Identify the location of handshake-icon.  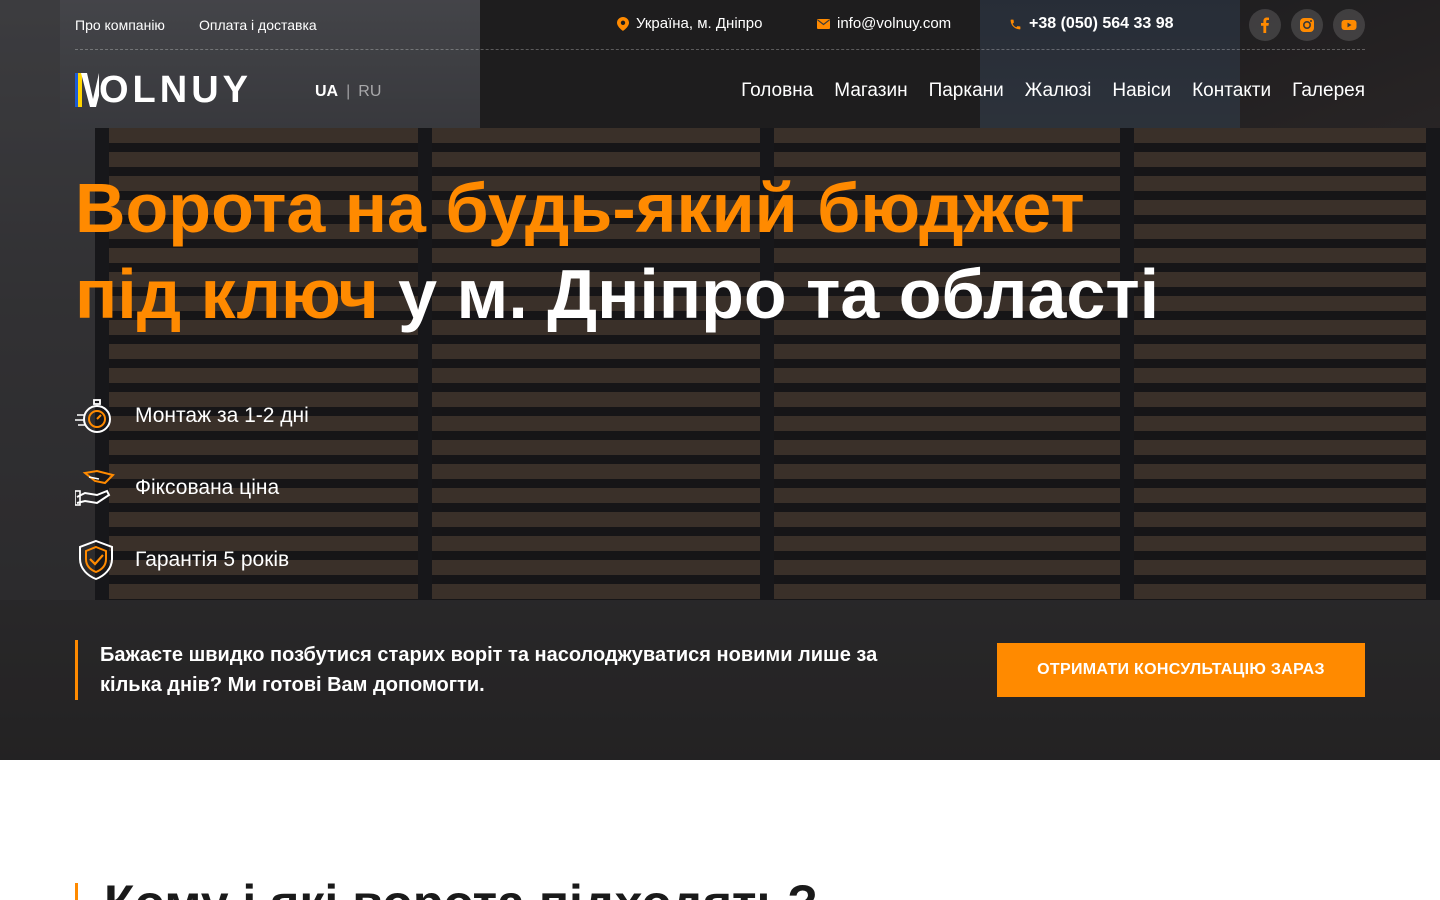
(95, 487).